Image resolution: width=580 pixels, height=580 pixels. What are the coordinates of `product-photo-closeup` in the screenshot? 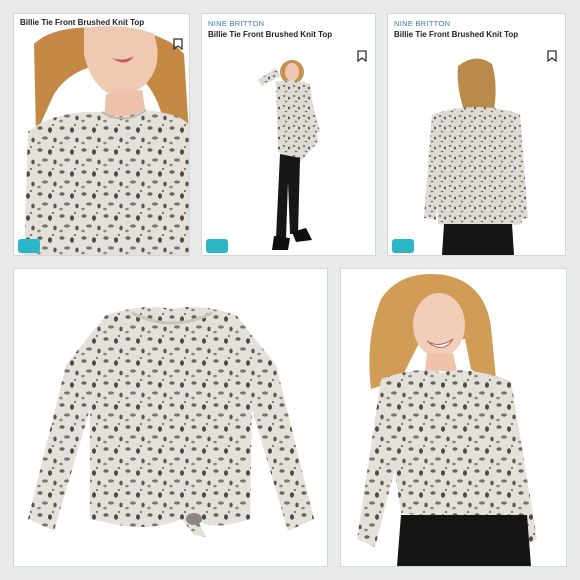 It's located at (101, 134).